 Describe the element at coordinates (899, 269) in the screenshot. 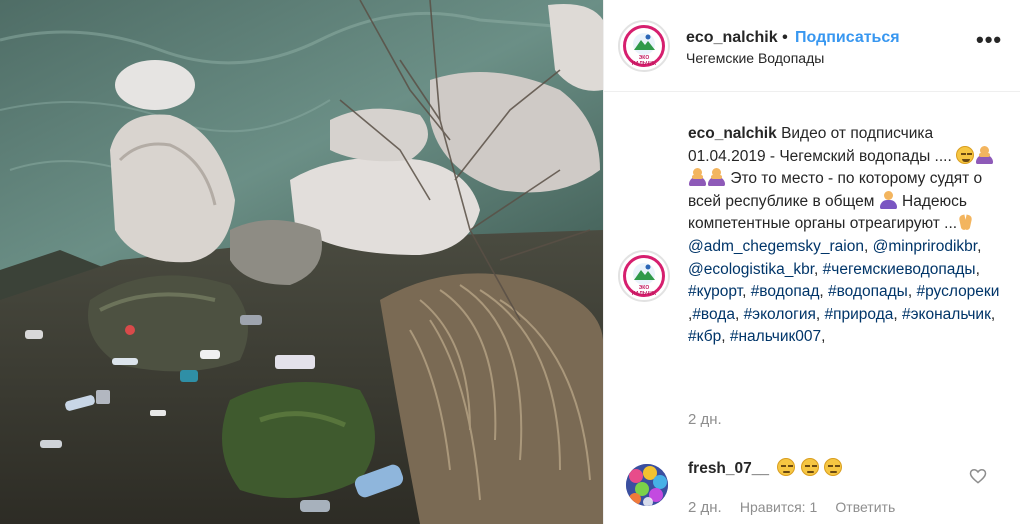

I see `hashtag-link: #чегемскиеводопады` at that location.